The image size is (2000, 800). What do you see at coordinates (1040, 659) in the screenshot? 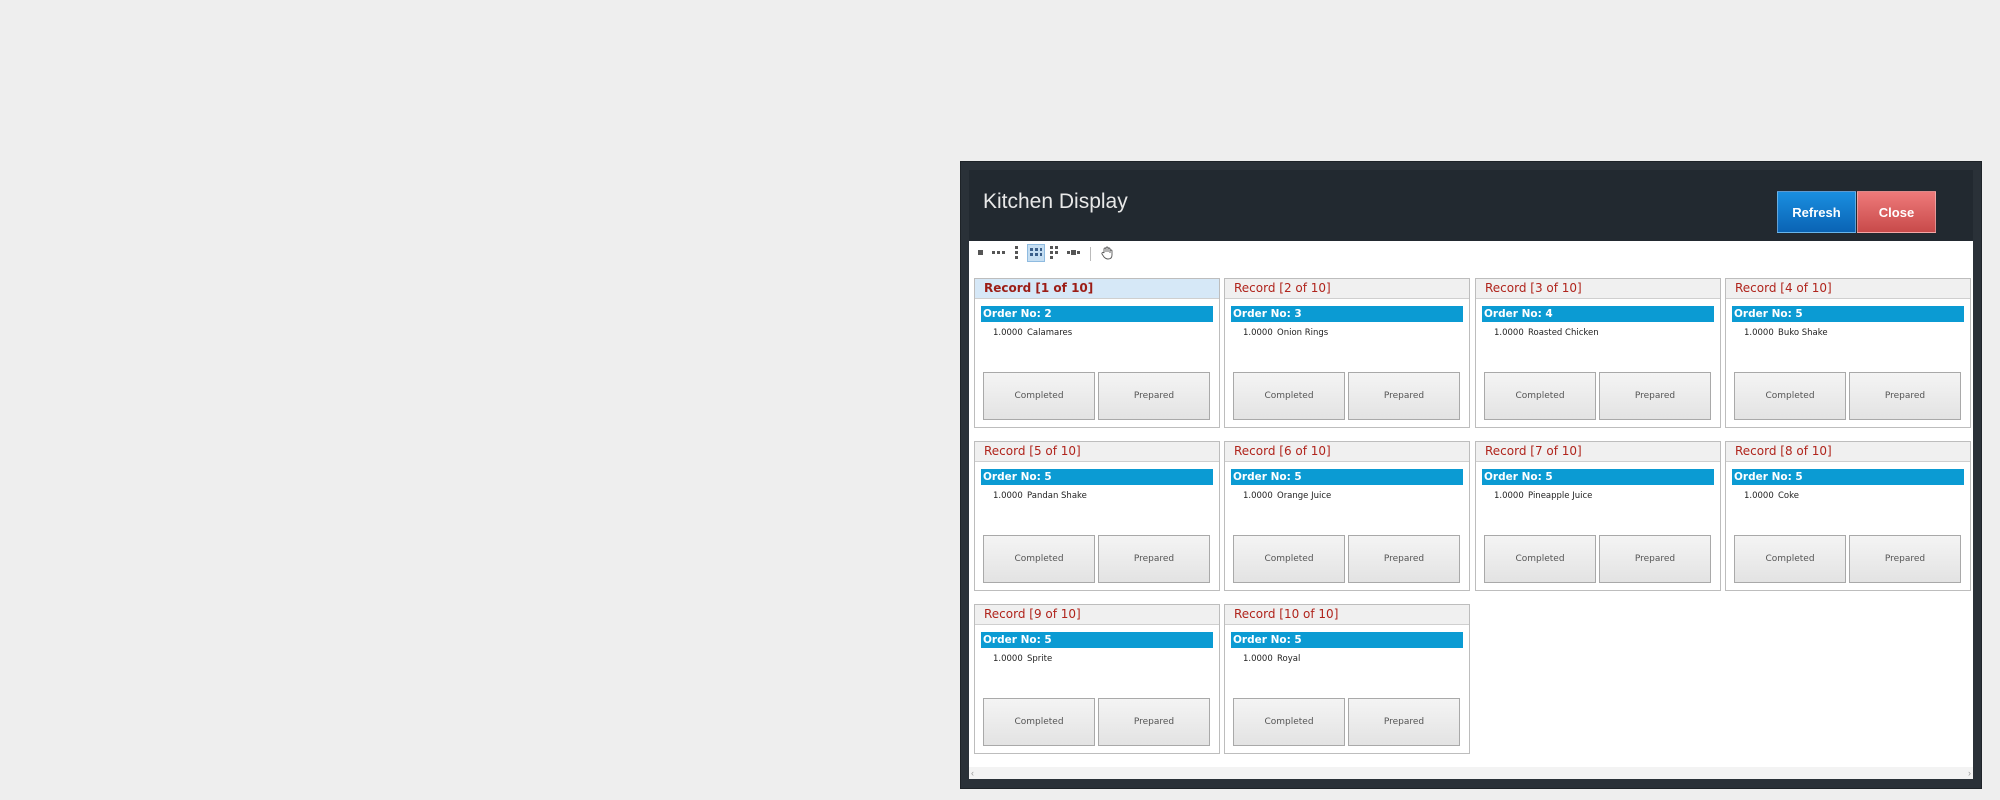
I see `item-name: Sprite` at bounding box center [1040, 659].